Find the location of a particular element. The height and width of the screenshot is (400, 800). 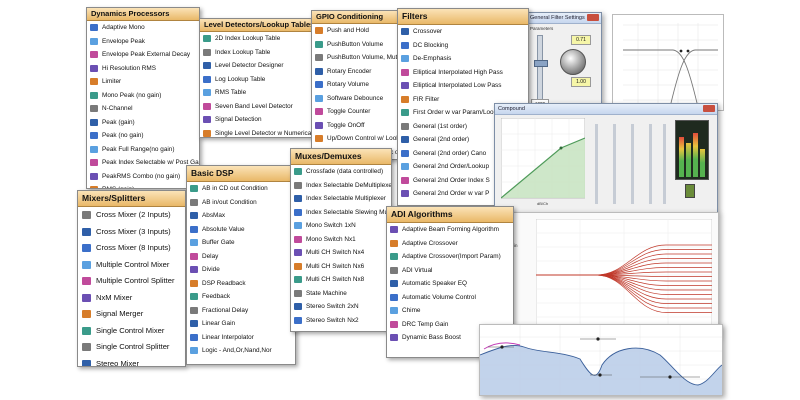

gpio-list-item: Push and Hold is located at coordinates (357, 31).